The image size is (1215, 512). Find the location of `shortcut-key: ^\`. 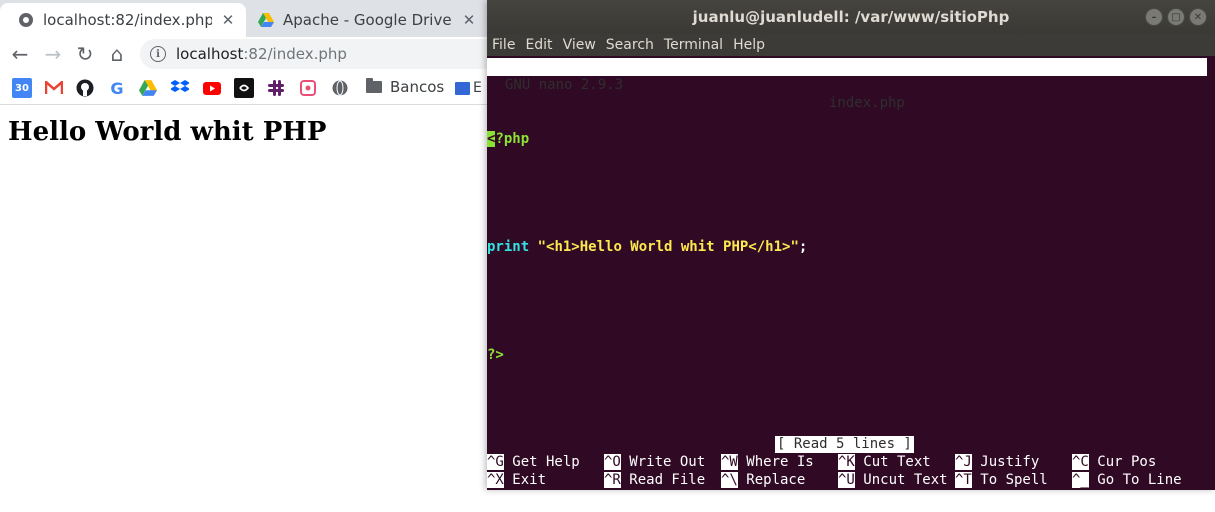

shortcut-key: ^\ is located at coordinates (729, 480).